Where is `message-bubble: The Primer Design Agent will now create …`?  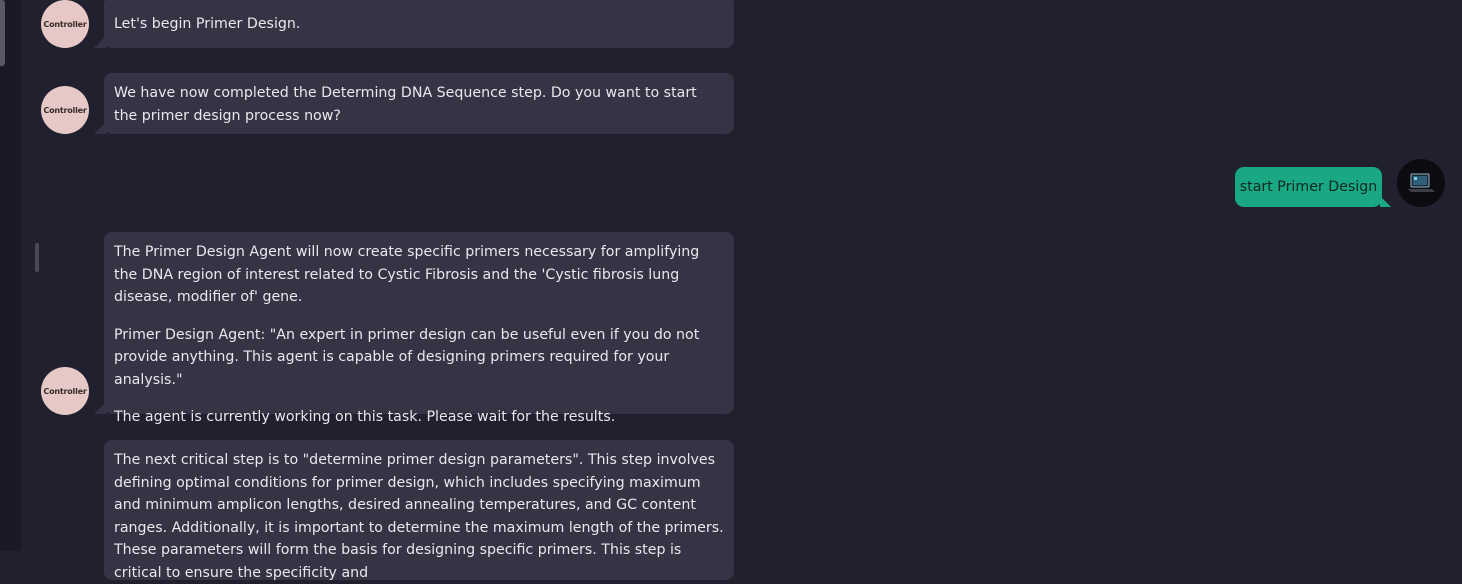
message-bubble: The Primer Design Agent will now create … is located at coordinates (414, 328).